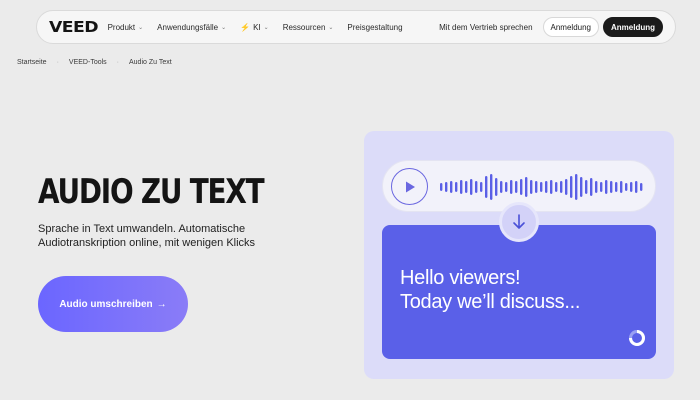 The width and height of the screenshot is (700, 400). What do you see at coordinates (485, 27) in the screenshot?
I see `contact-sales-link: Mit dem Vertrieb sprechen` at bounding box center [485, 27].